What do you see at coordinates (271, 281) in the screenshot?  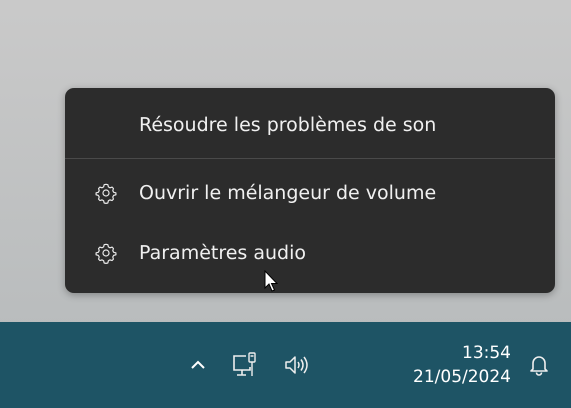 I see `mouse-pointer-icon` at bounding box center [271, 281].